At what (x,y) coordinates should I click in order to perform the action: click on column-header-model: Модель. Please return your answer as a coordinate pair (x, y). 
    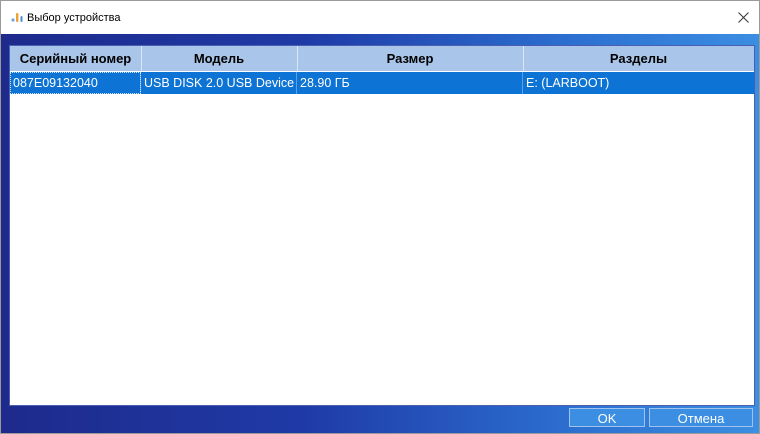
    Looking at the image, I should click on (219, 58).